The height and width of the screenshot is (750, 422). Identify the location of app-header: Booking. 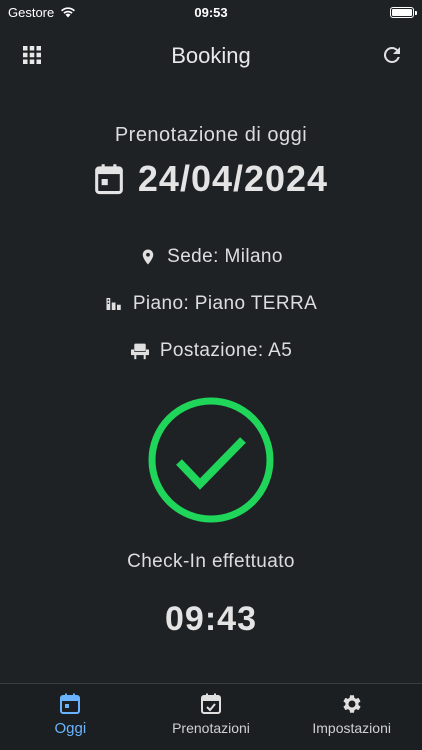
(211, 56).